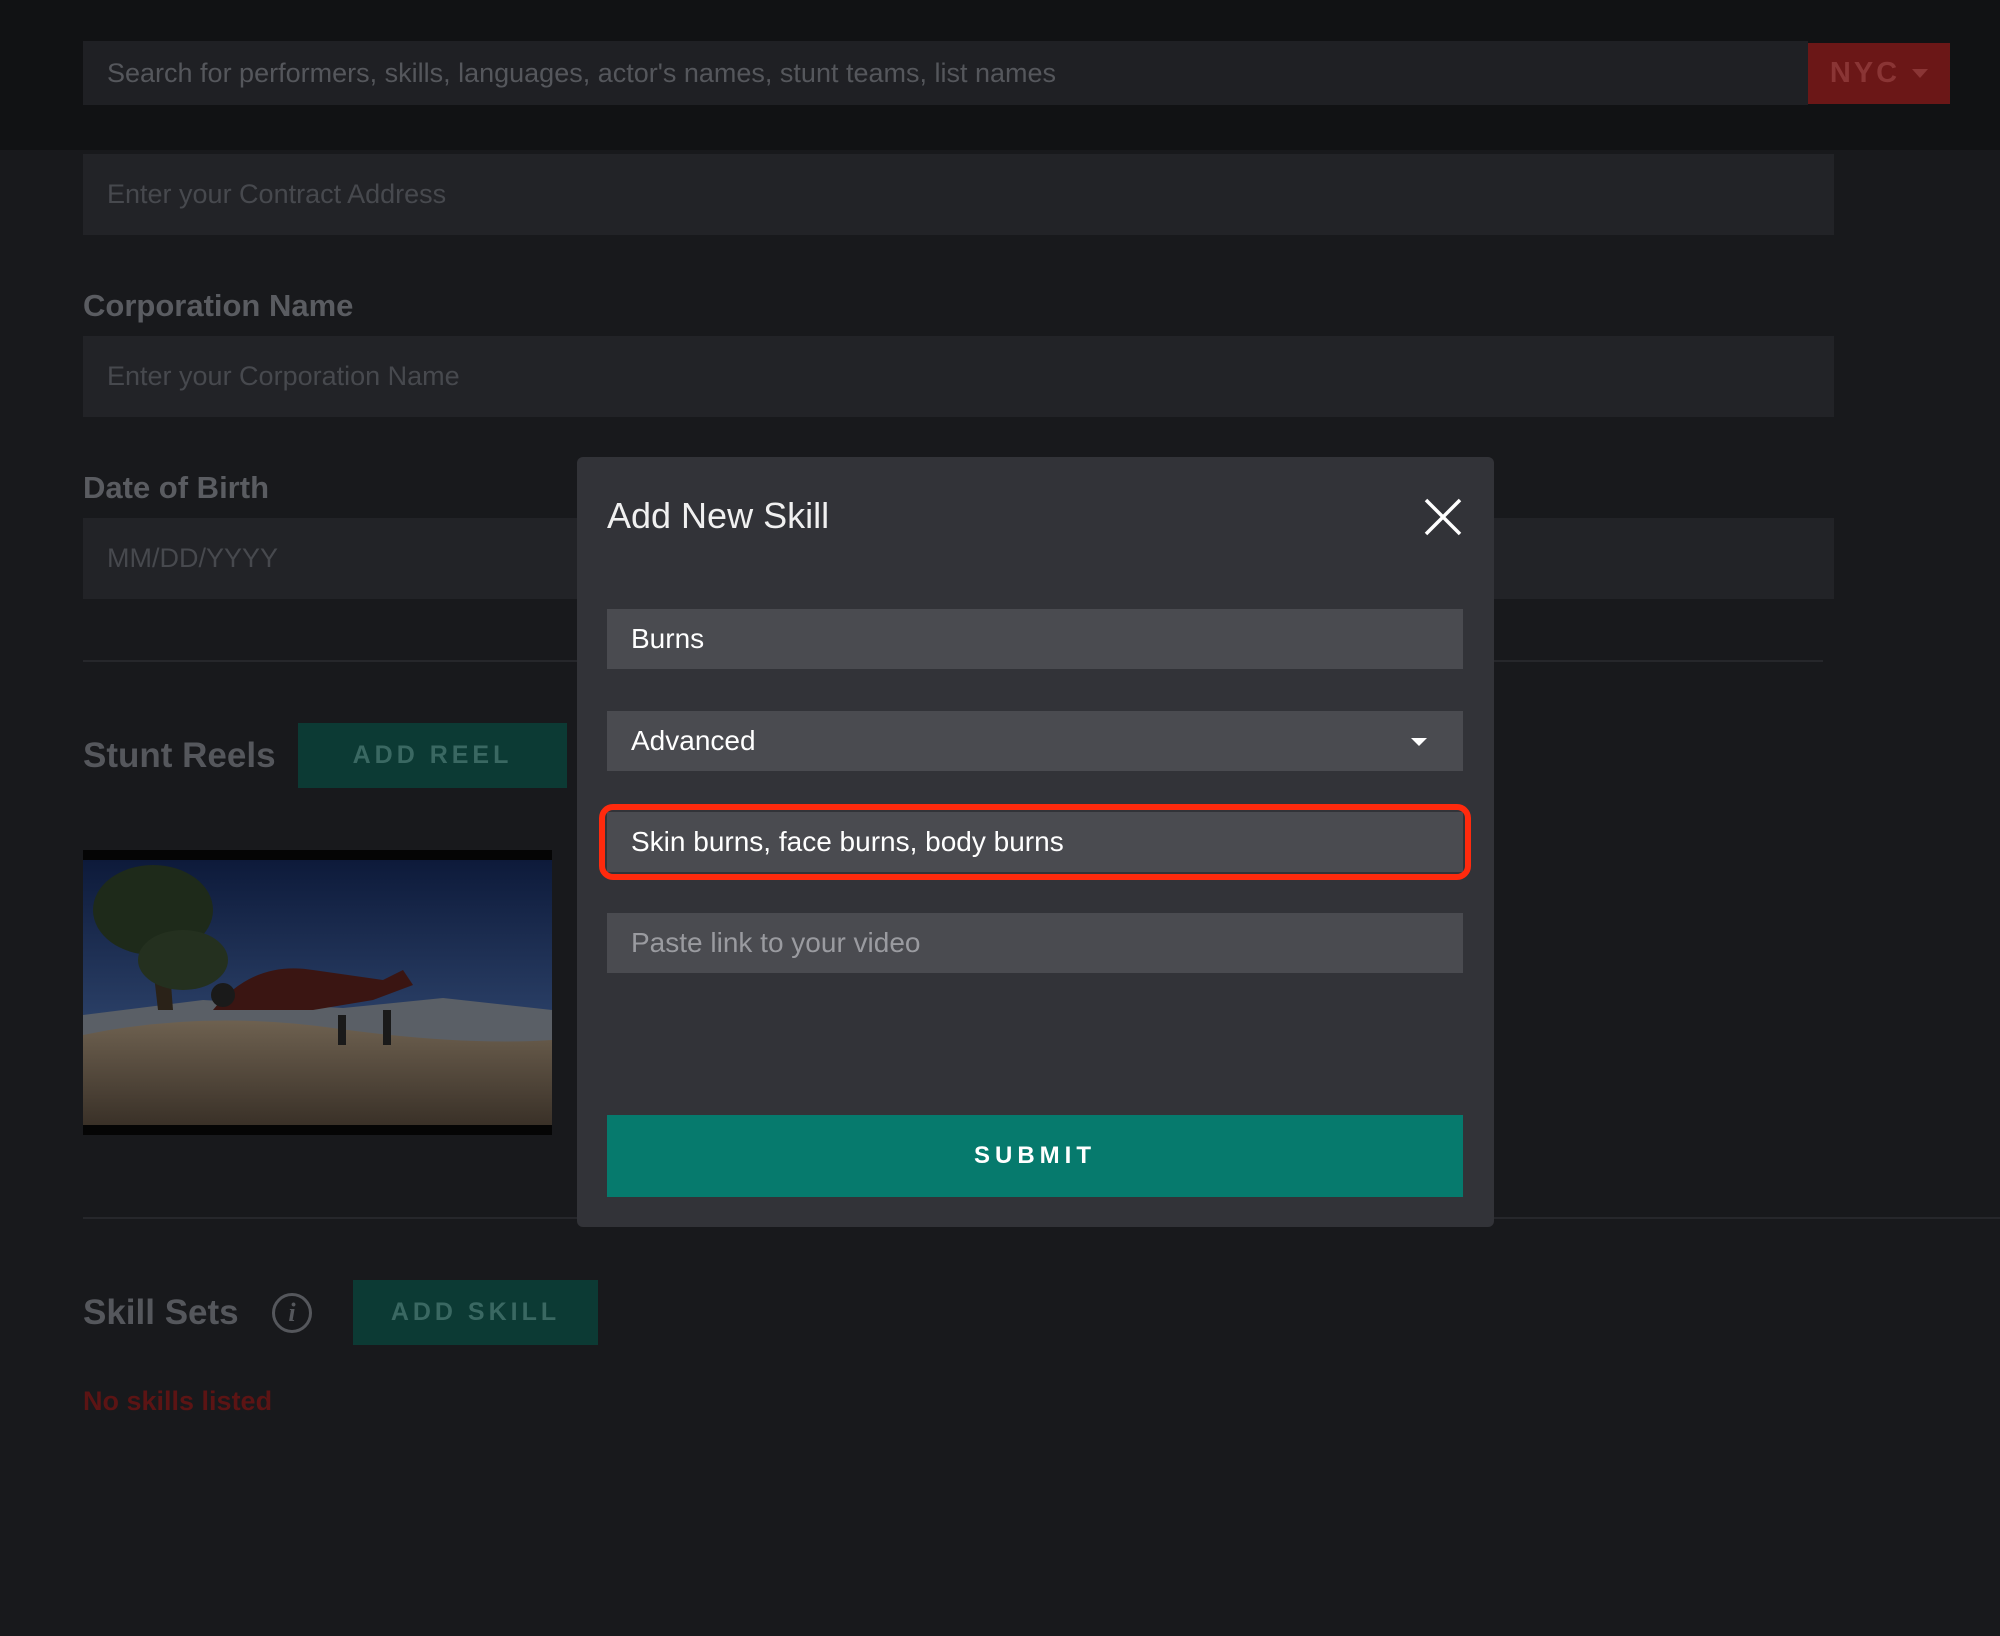 The image size is (2000, 1636). Describe the element at coordinates (1865, 73) in the screenshot. I see `city-label: NYC` at that location.